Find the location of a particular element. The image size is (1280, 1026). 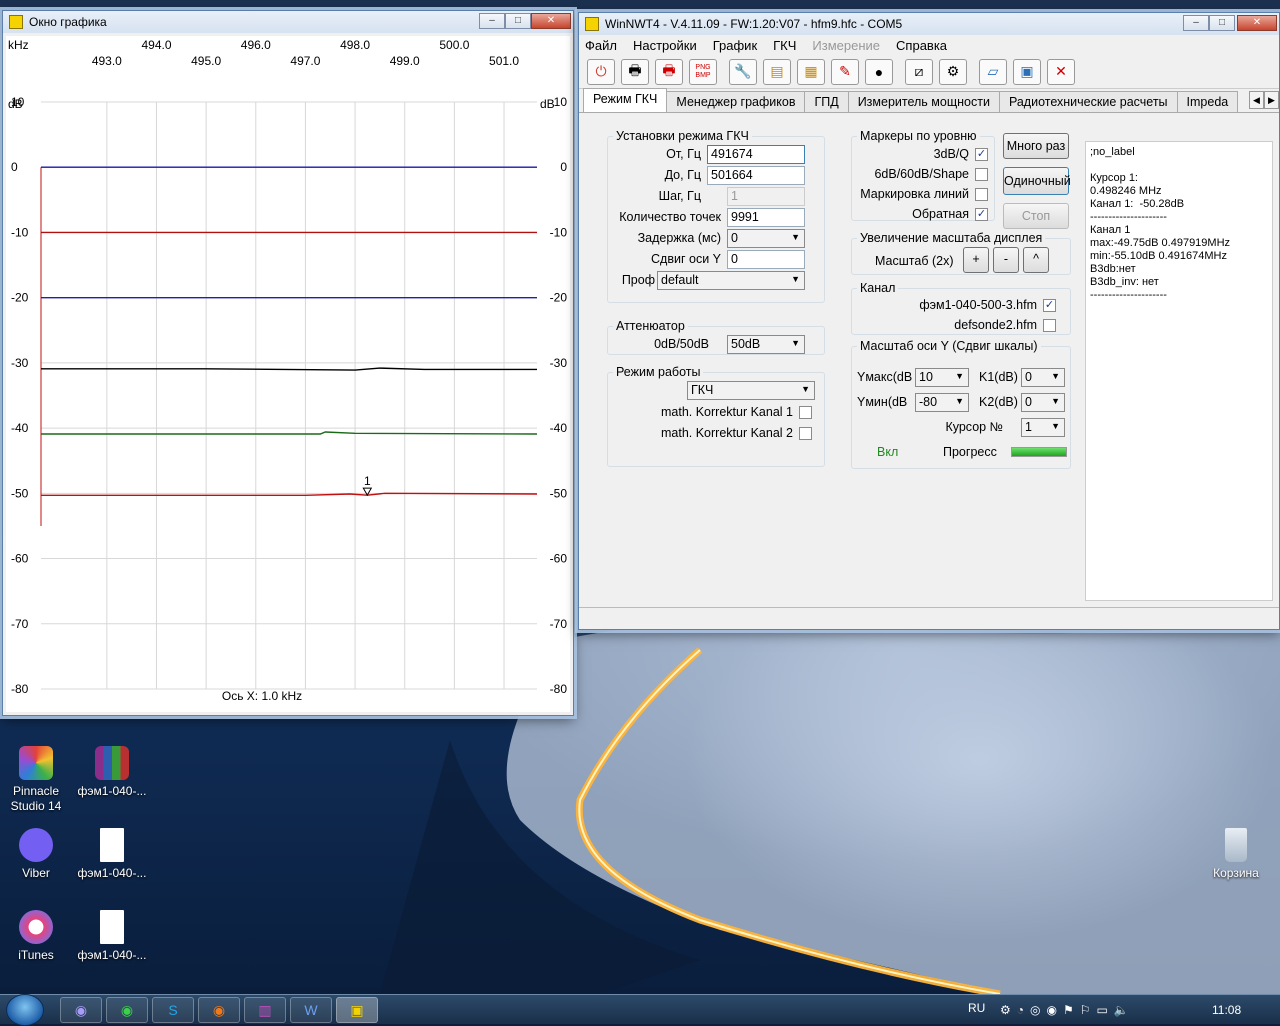

profile-select: default is located at coordinates (731, 280).